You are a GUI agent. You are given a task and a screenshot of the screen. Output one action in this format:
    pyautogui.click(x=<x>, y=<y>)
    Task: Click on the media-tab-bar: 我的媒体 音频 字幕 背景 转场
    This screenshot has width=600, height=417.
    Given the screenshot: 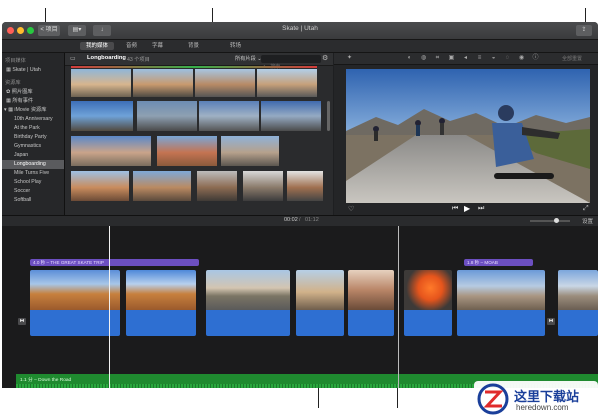 What is the action you would take?
    pyautogui.click(x=300, y=46)
    